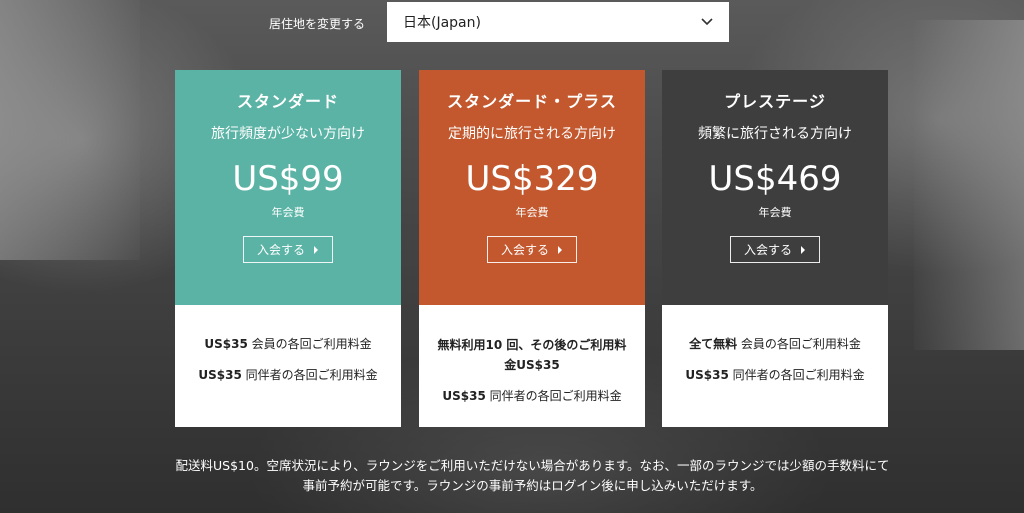 The height and width of the screenshot is (513, 1024). Describe the element at coordinates (558, 22) in the screenshot. I see `residence-select: 日本(Japan)` at that location.